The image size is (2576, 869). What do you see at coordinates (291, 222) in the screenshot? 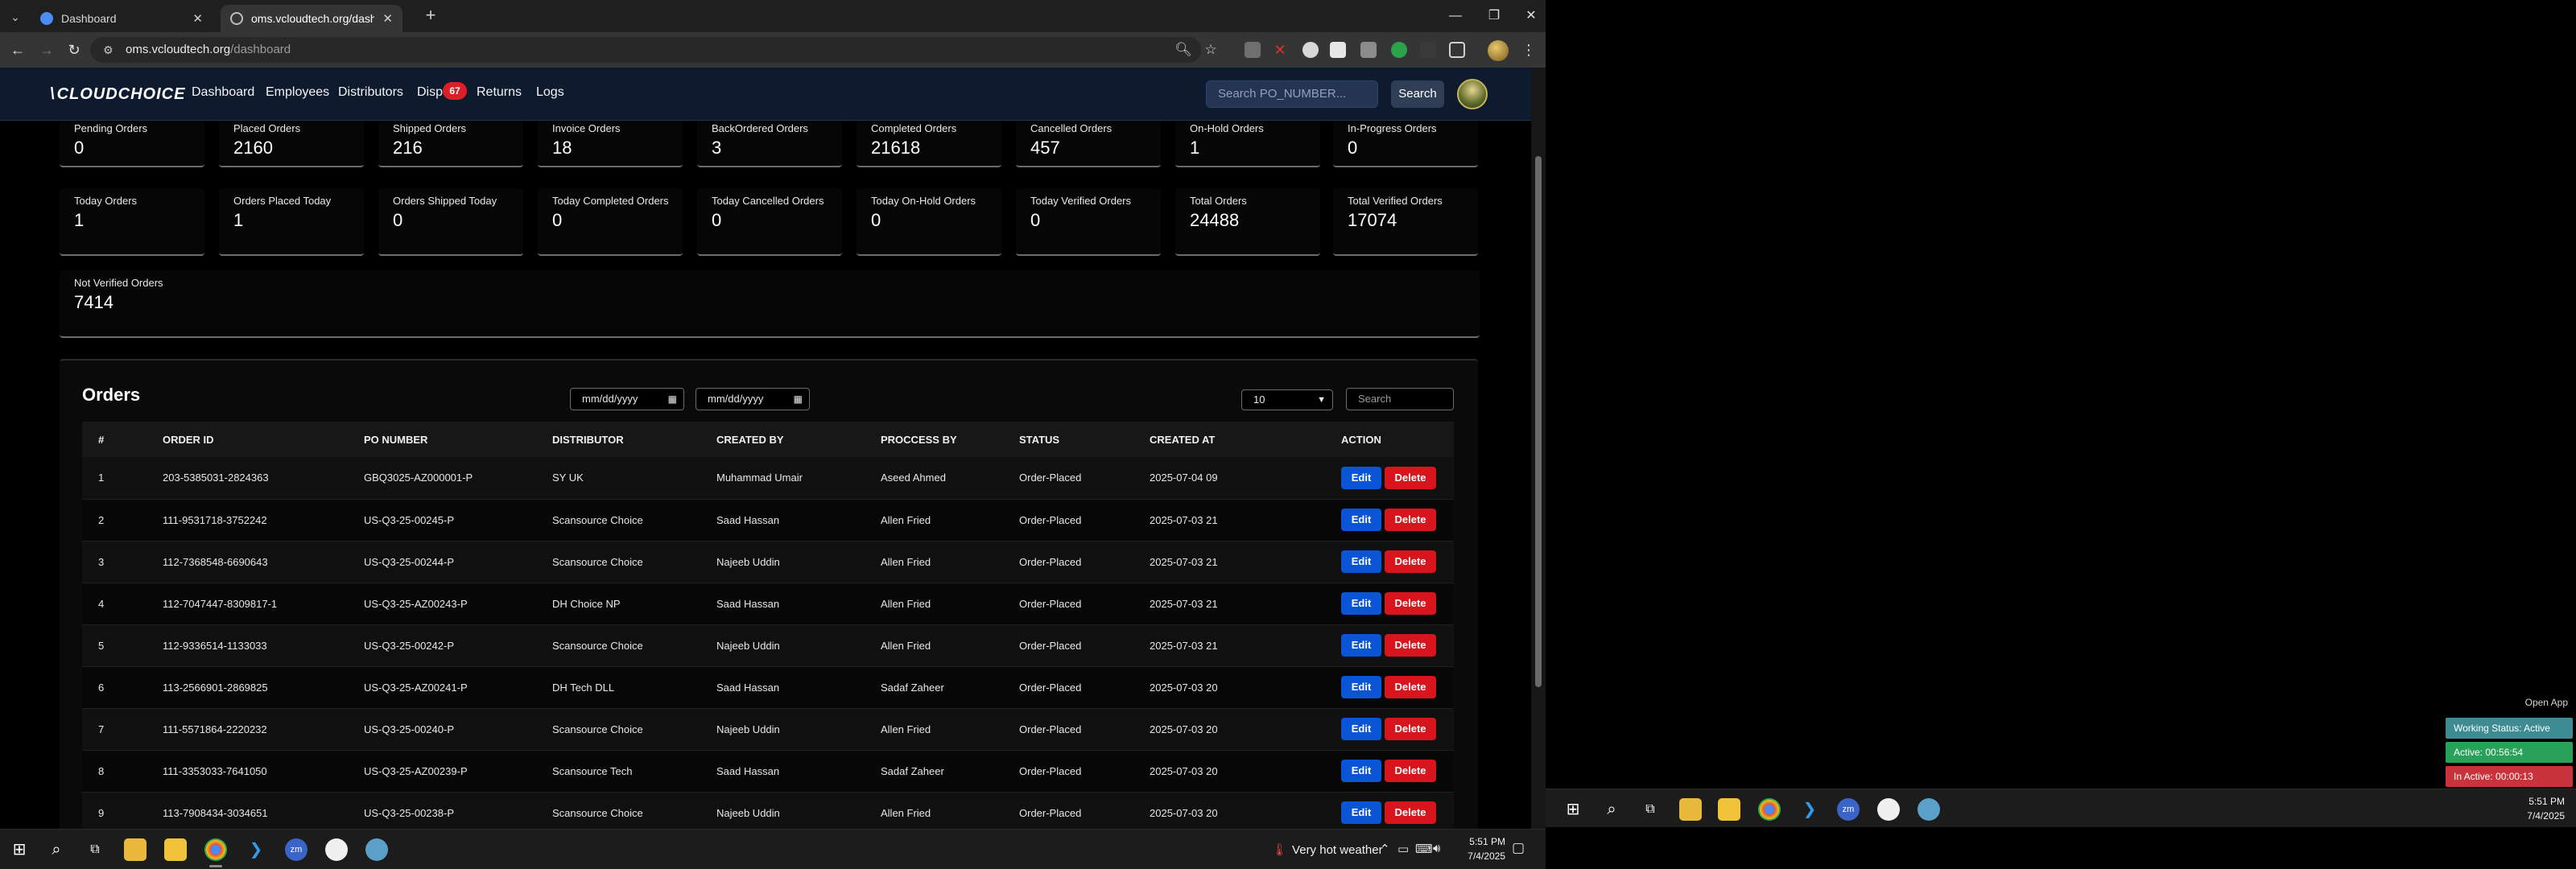
I see `stat-card-placed-today: Orders Placed Today 1` at bounding box center [291, 222].